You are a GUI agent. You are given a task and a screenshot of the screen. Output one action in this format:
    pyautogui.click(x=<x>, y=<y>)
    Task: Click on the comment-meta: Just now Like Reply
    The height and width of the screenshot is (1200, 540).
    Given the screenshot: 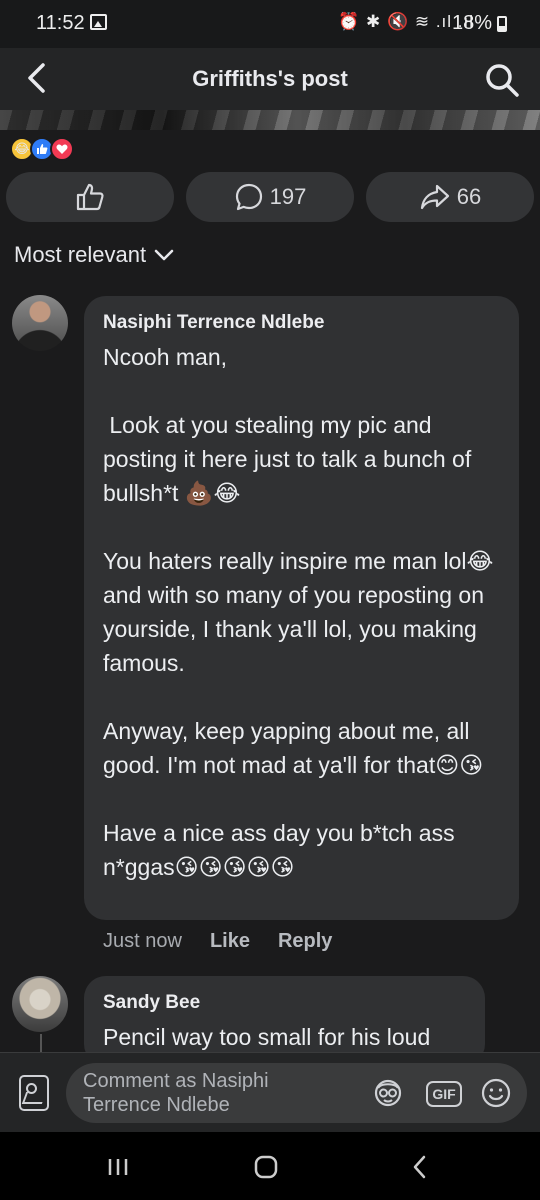 What is the action you would take?
    pyautogui.click(x=217, y=941)
    